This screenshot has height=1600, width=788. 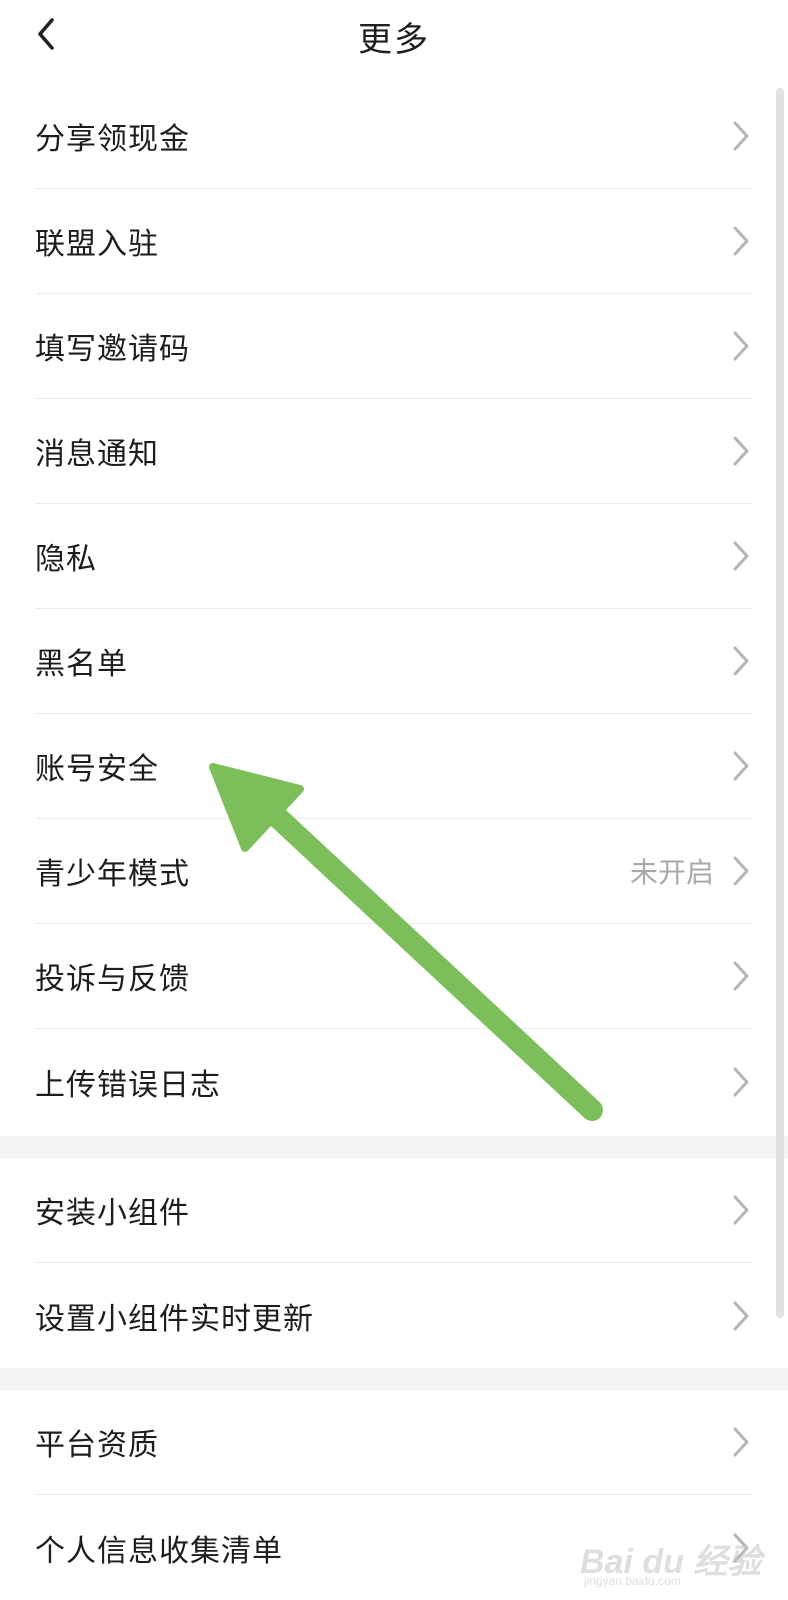 I want to click on menu-item-label: 平台资质, so click(x=97, y=1445).